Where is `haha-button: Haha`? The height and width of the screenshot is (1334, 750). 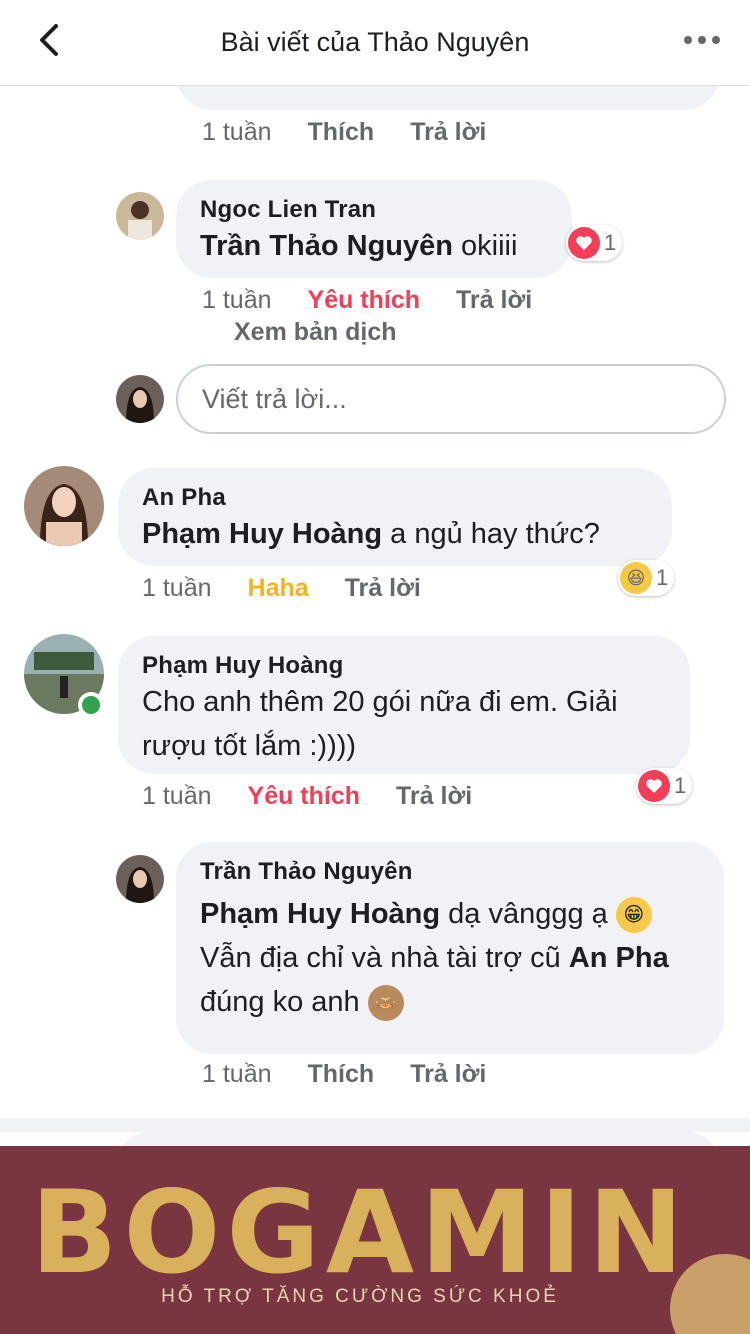 haha-button: Haha is located at coordinates (278, 588).